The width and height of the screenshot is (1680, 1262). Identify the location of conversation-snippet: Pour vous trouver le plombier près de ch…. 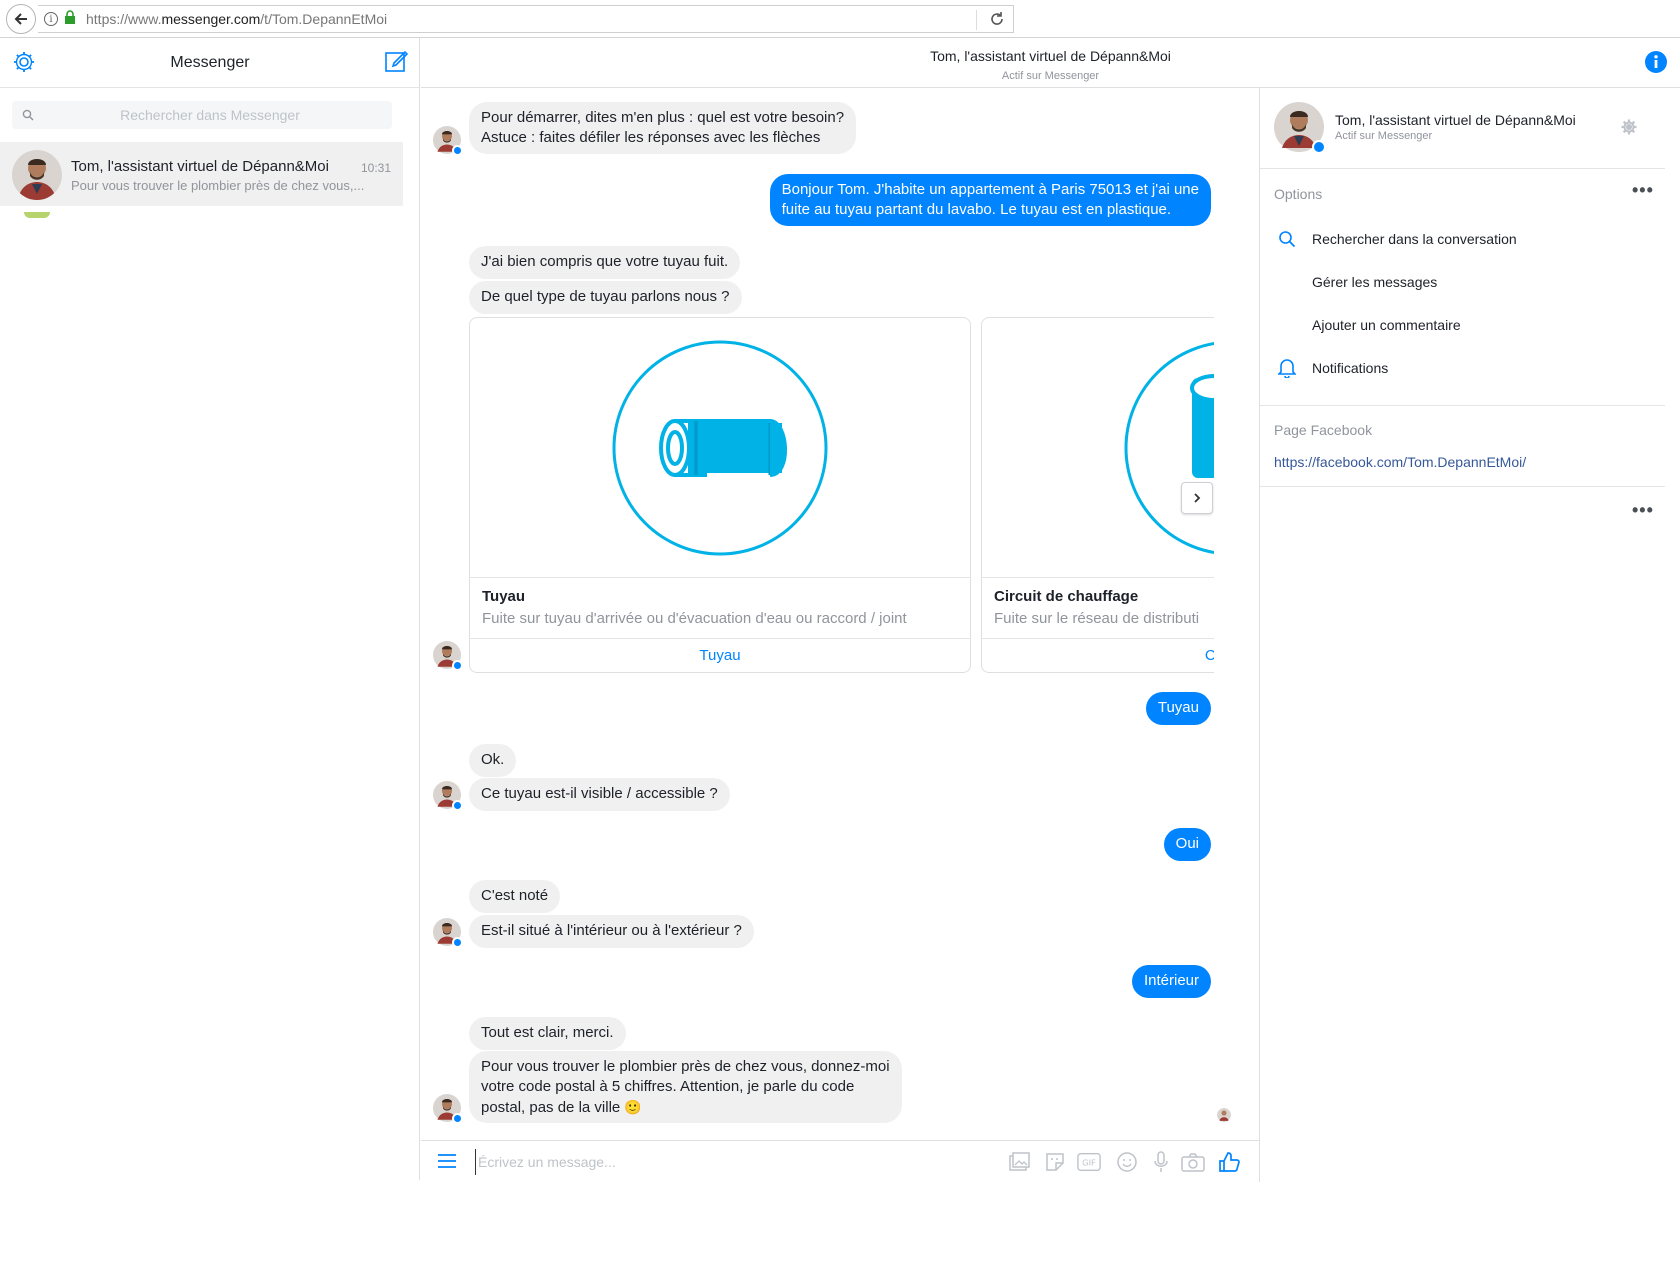
(218, 185).